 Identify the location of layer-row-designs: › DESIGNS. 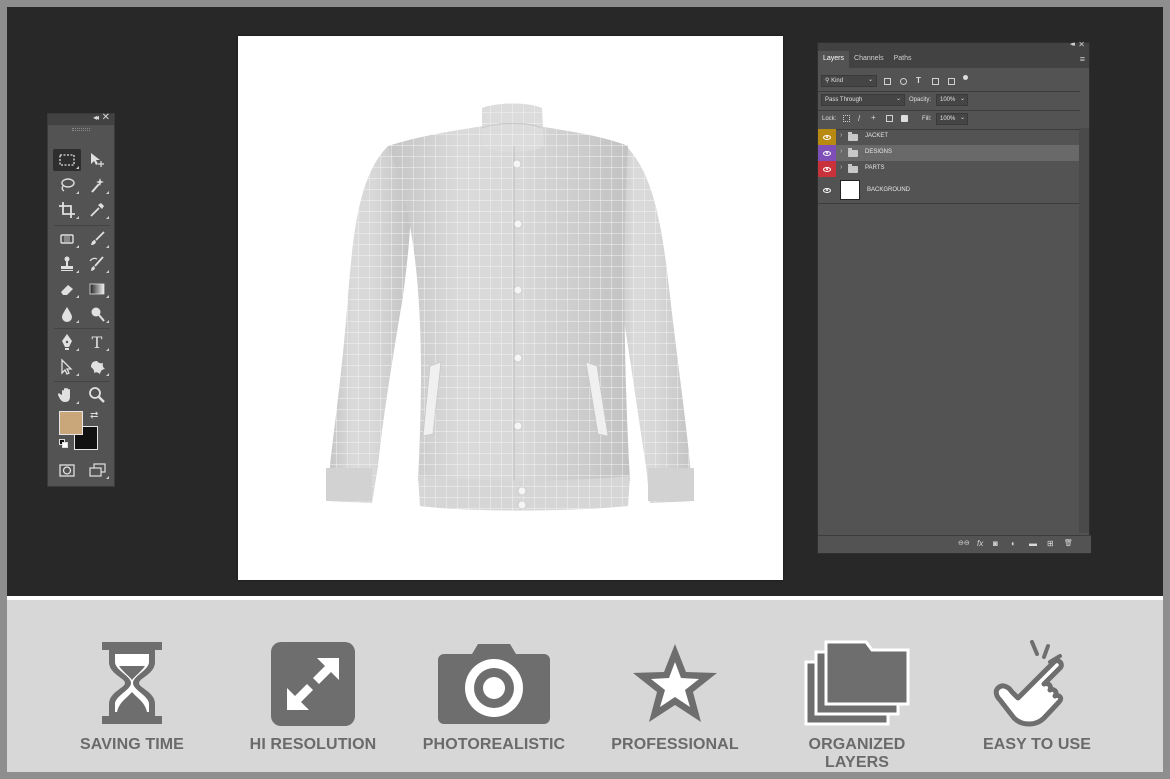
(949, 153).